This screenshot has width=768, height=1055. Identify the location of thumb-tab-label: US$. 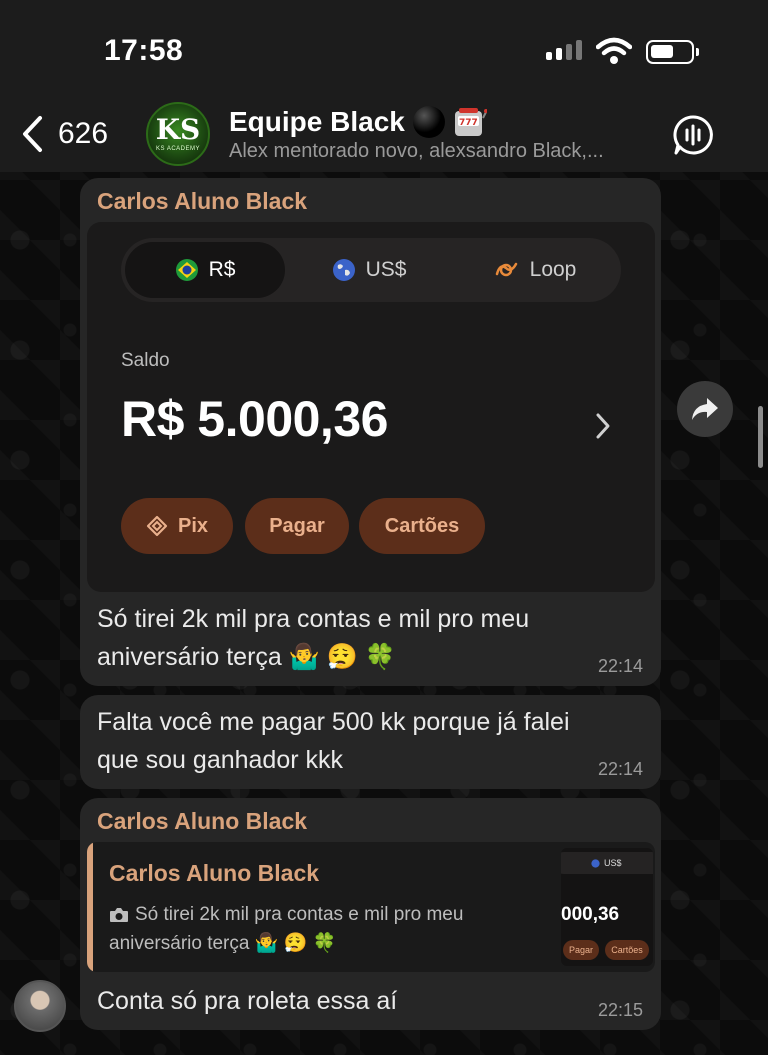
(613, 863).